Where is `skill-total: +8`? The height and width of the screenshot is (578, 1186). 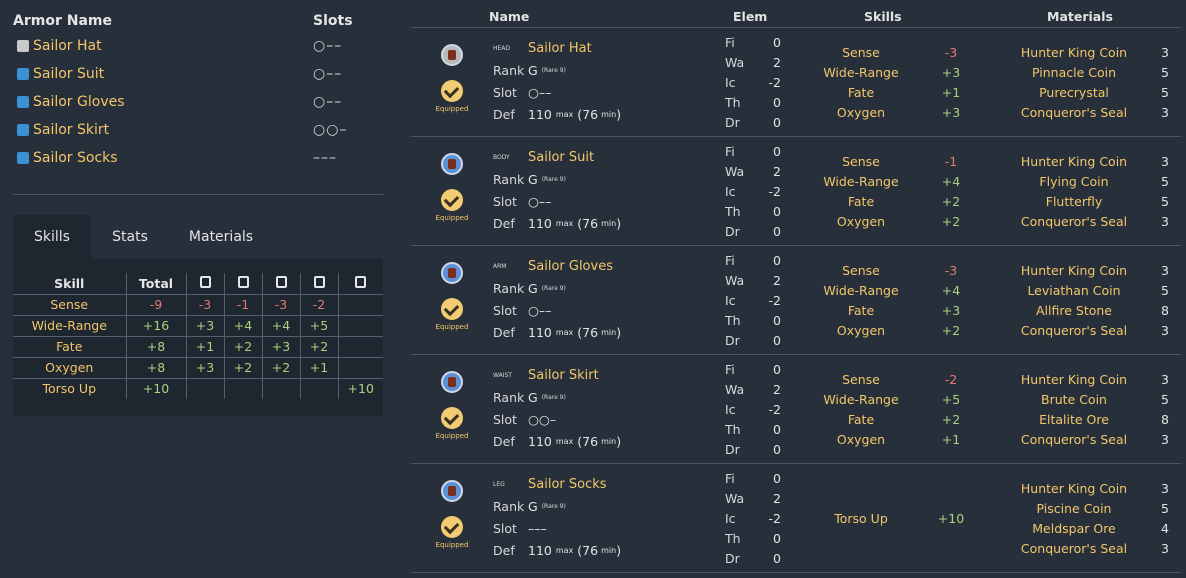 skill-total: +8 is located at coordinates (156, 368).